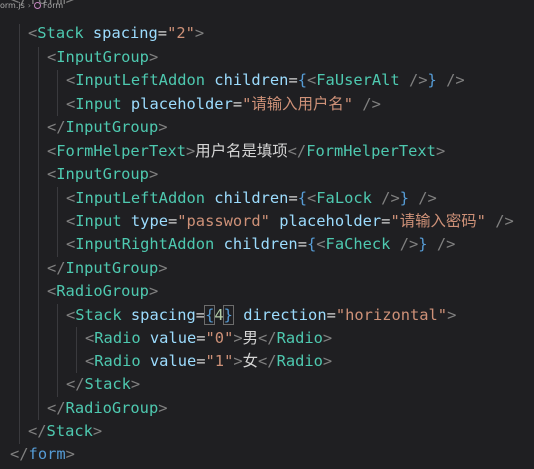  What do you see at coordinates (358, 244) in the screenshot?
I see `tag-name: FaCheck` at bounding box center [358, 244].